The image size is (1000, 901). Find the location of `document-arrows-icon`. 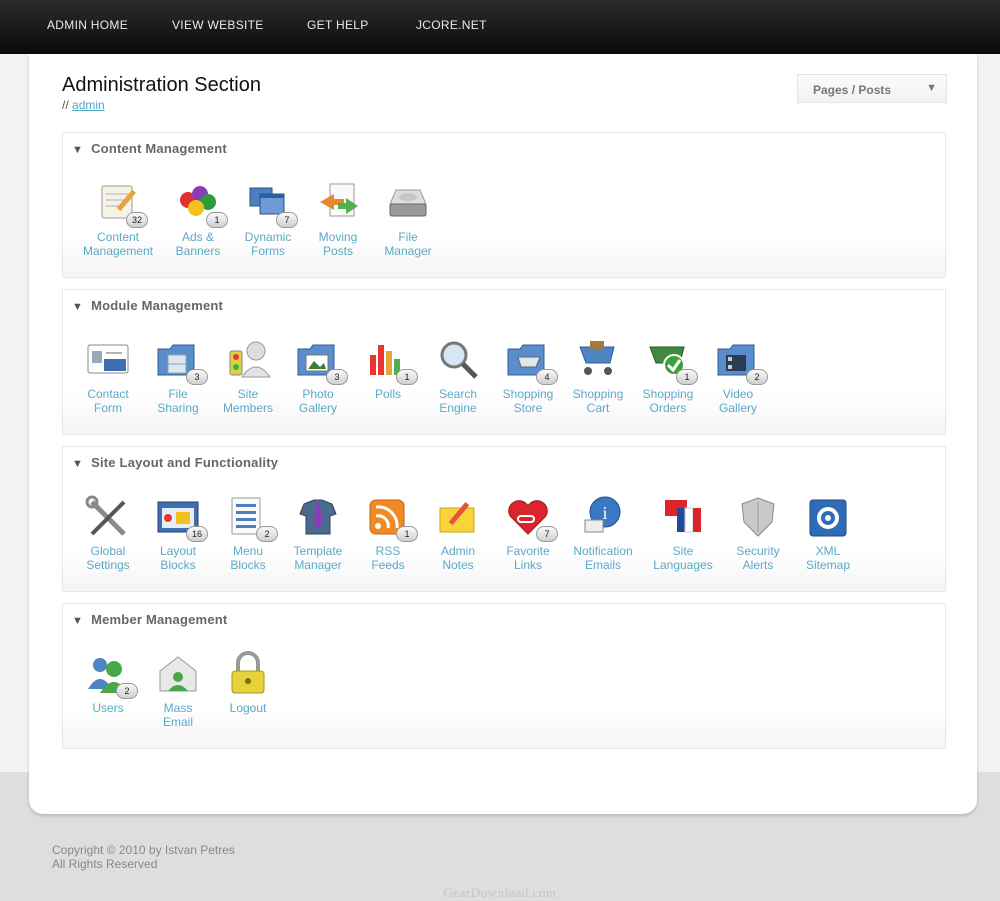

document-arrows-icon is located at coordinates (338, 202).